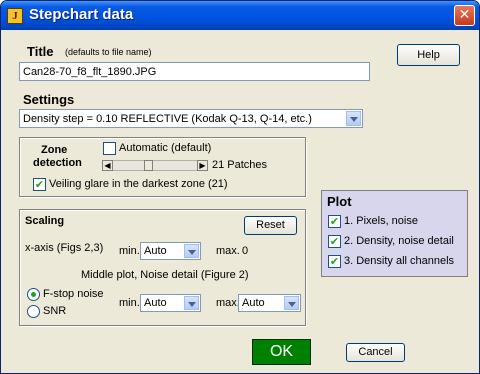 The image size is (480, 374). What do you see at coordinates (381, 221) in the screenshot?
I see `plot-pixels-noise-label: 1. Pixels, noise` at bounding box center [381, 221].